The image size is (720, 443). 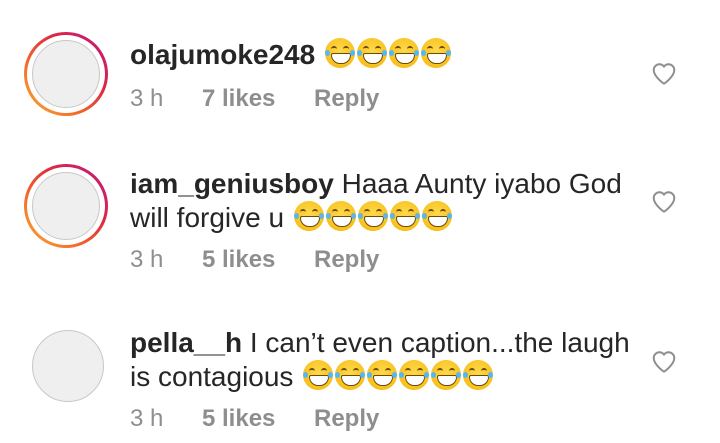 I want to click on comment-meta: 3 h 7 likes Reply, so click(x=254, y=99).